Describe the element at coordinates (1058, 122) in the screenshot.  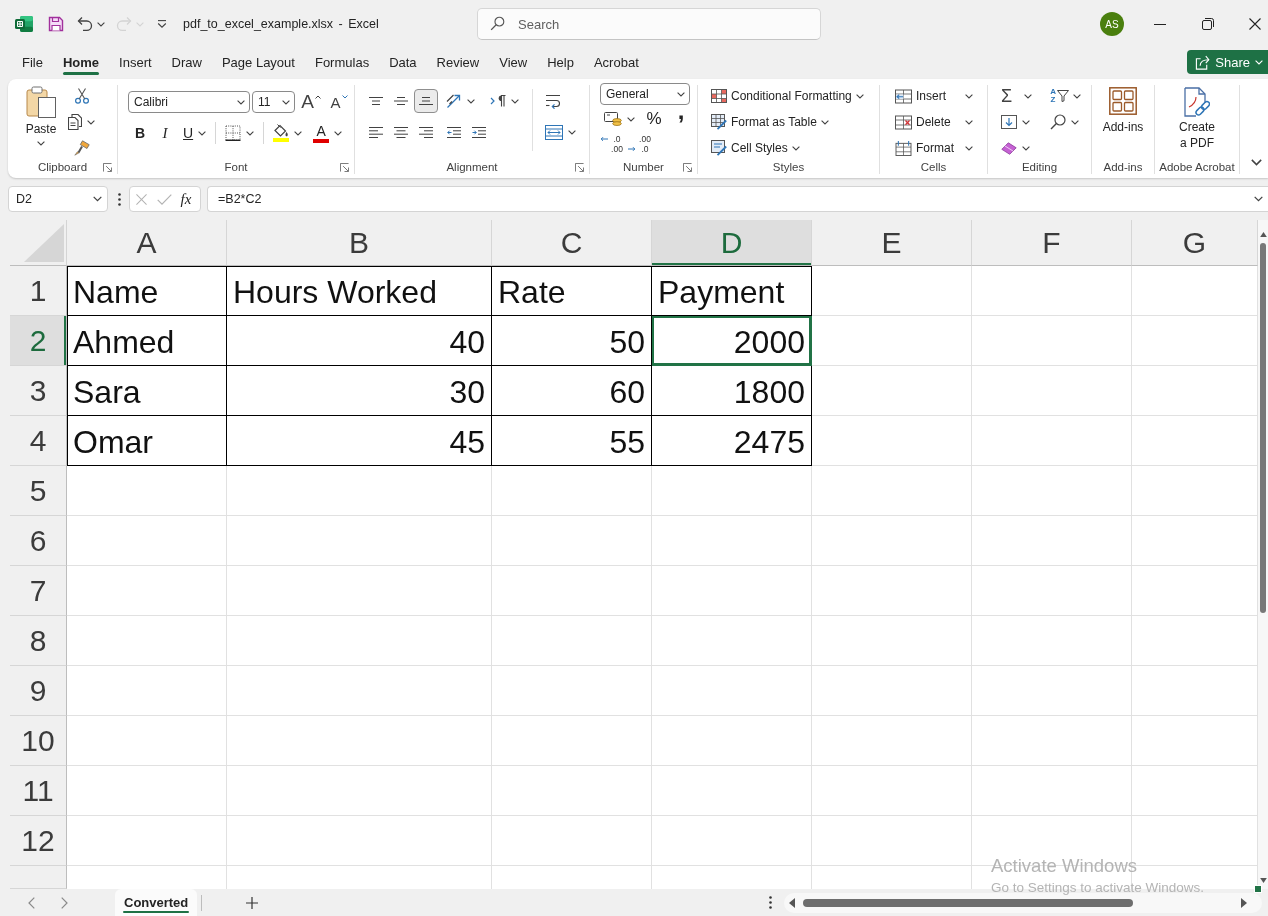
I see `search-icon` at that location.